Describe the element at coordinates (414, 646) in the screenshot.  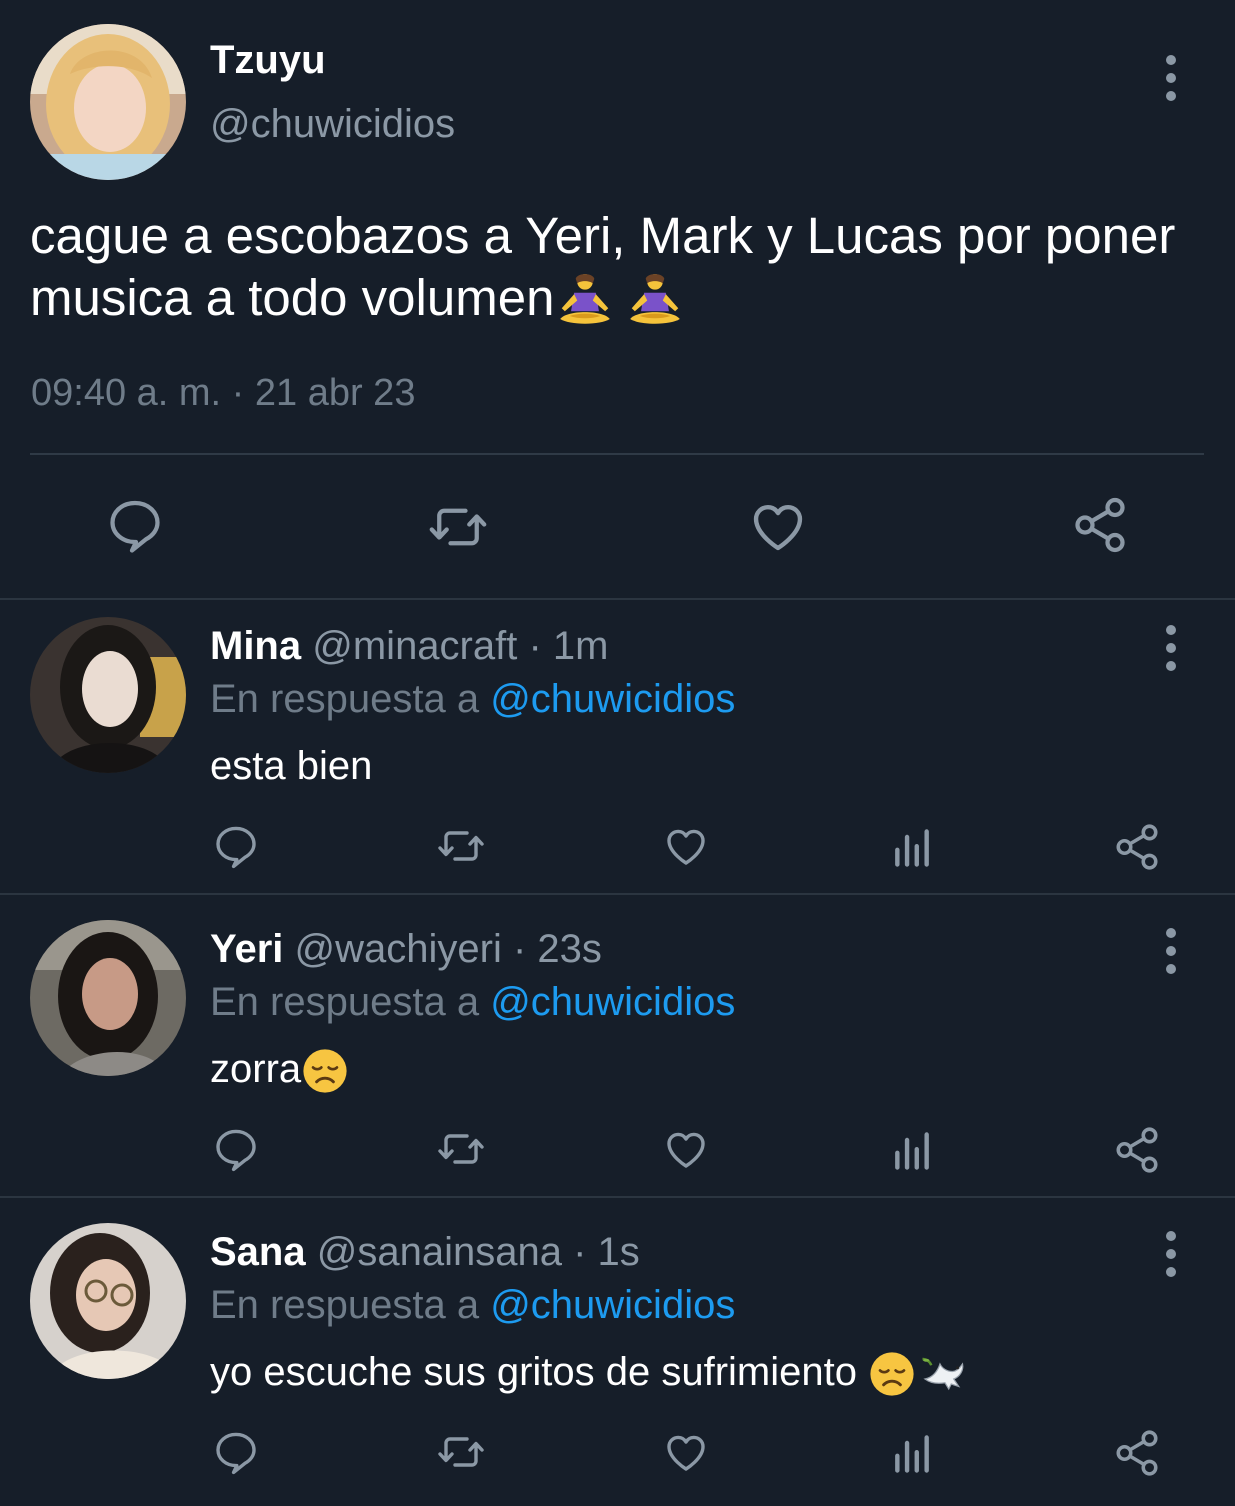
I see `author-handle: @minacraft` at that location.